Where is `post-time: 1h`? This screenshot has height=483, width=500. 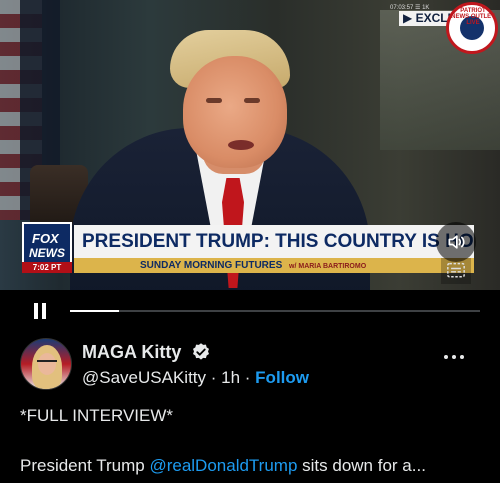
post-time: 1h is located at coordinates (230, 377).